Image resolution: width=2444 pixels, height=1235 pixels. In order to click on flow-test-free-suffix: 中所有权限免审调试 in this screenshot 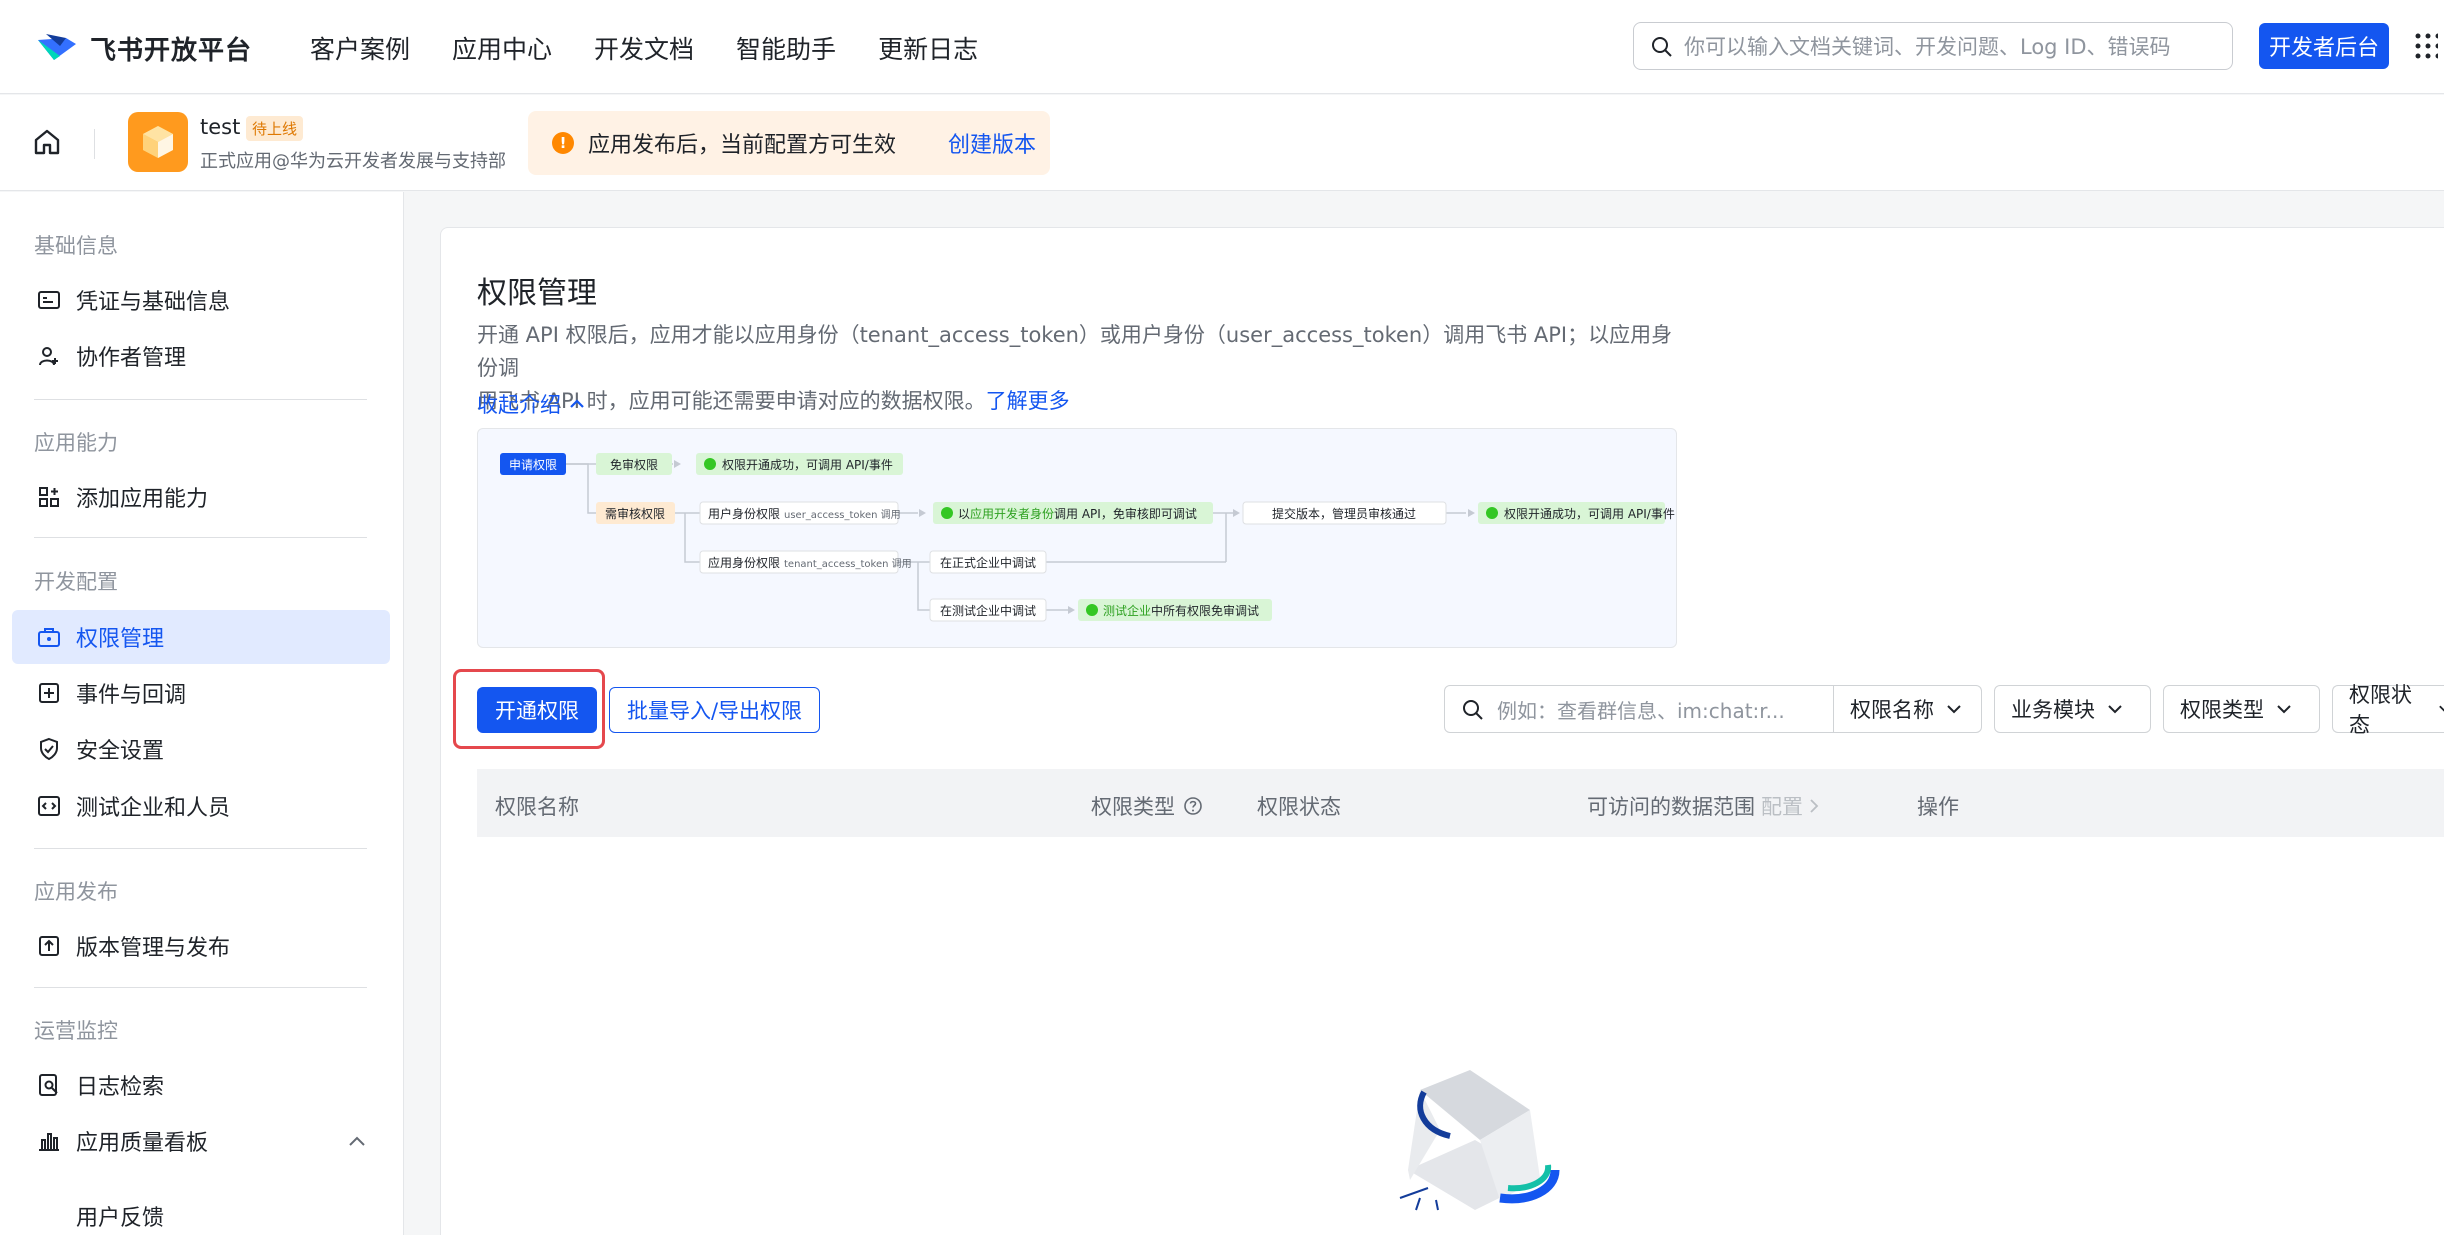, I will do `click(1205, 610)`.